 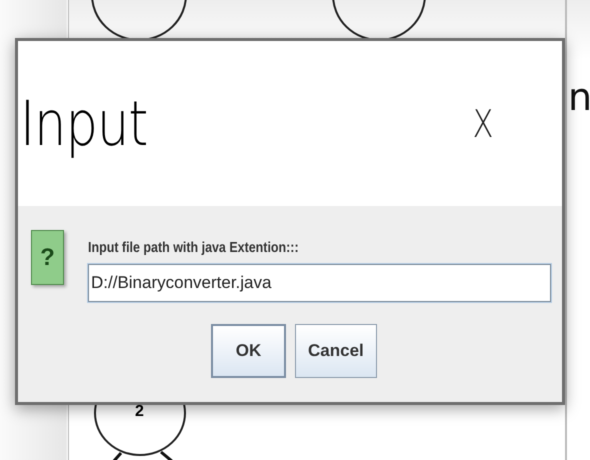 I want to click on partial-text: n, so click(x=579, y=97).